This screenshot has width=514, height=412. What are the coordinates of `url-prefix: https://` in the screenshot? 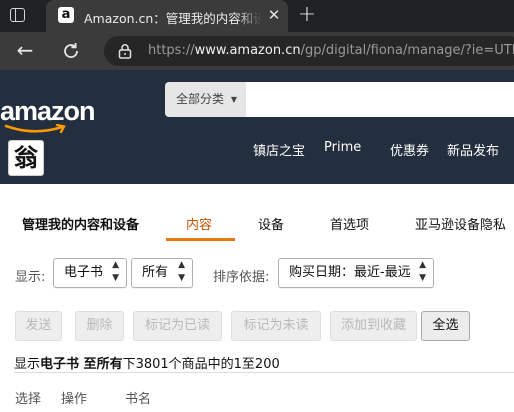 It's located at (171, 50).